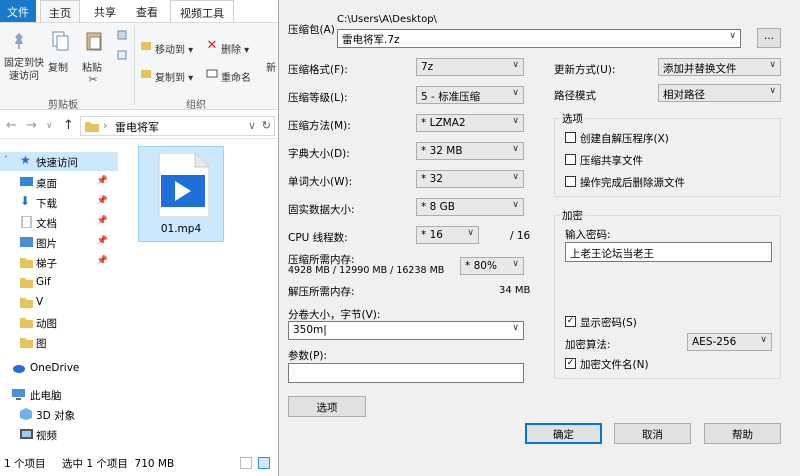  I want to click on shared-files-checkbox, so click(570, 159).